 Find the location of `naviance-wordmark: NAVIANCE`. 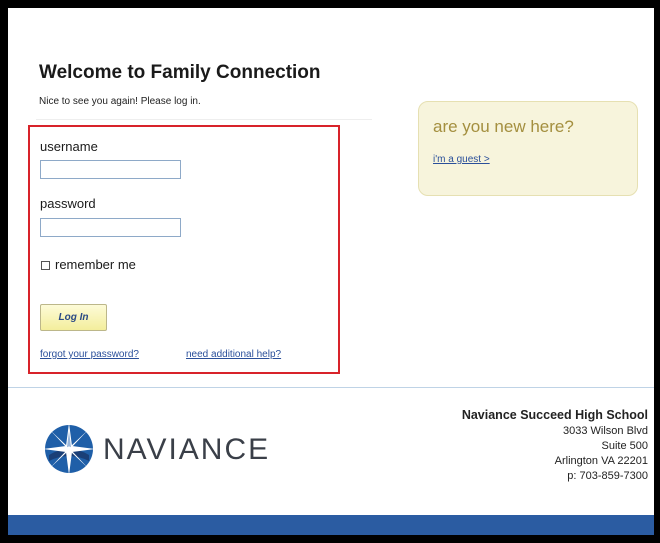

naviance-wordmark: NAVIANCE is located at coordinates (187, 449).